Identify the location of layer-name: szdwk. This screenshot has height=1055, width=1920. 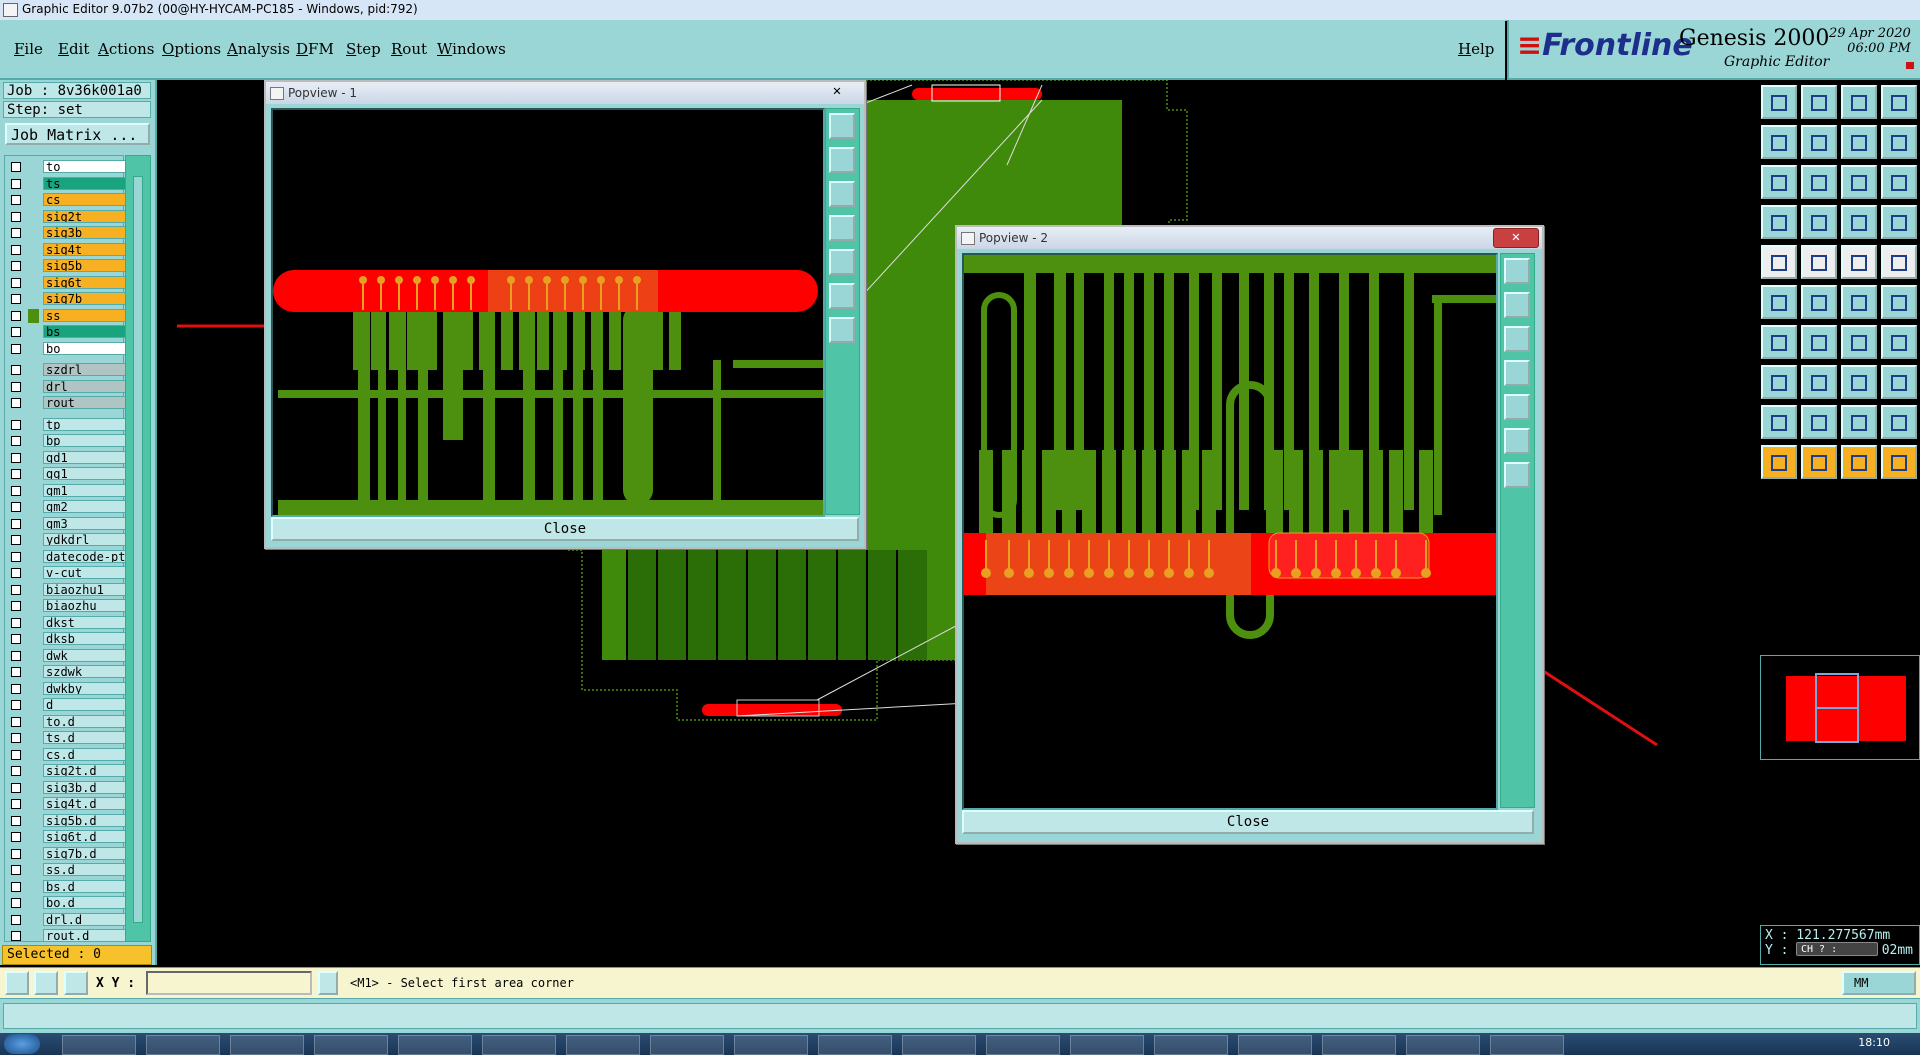
(85, 671).